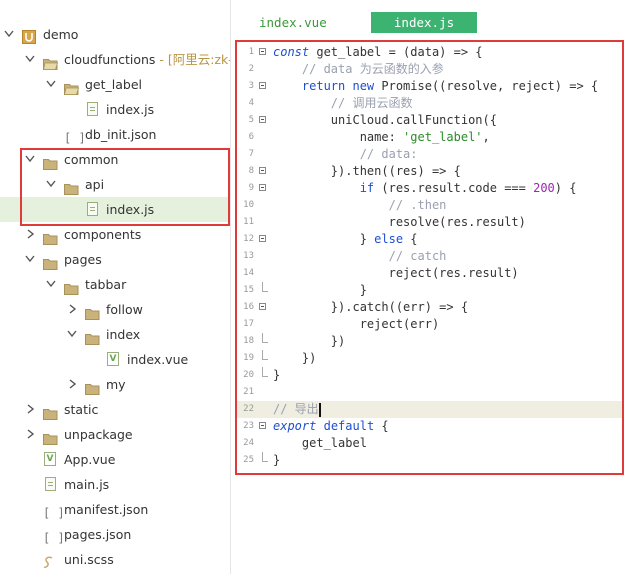 The width and height of the screenshot is (626, 574). Describe the element at coordinates (430, 154) in the screenshot. I see `code-line: 7 // data:` at that location.